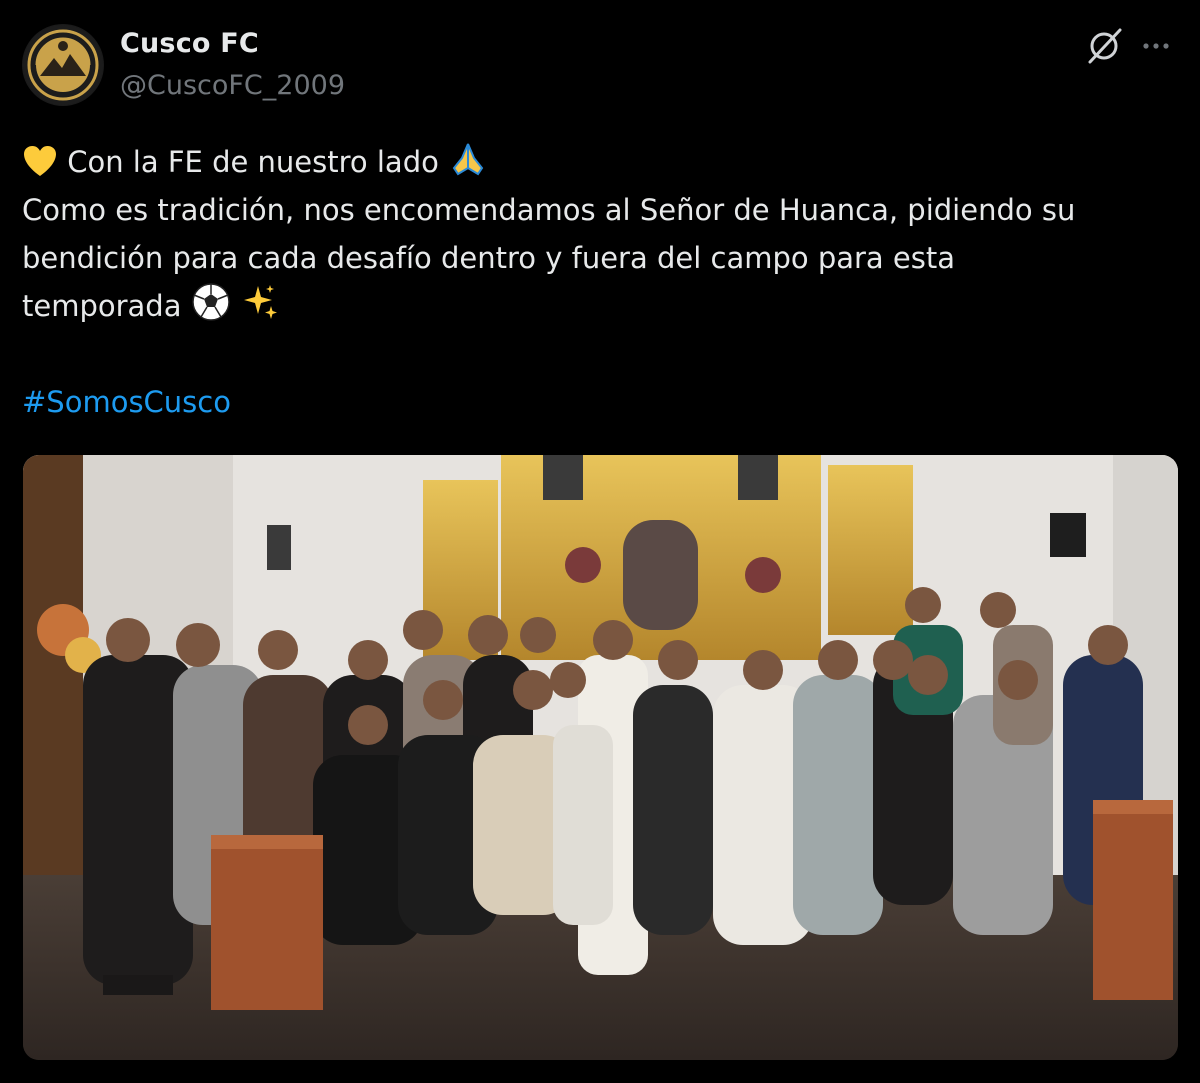  I want to click on post-text-line-4: temporada, so click(602, 306).